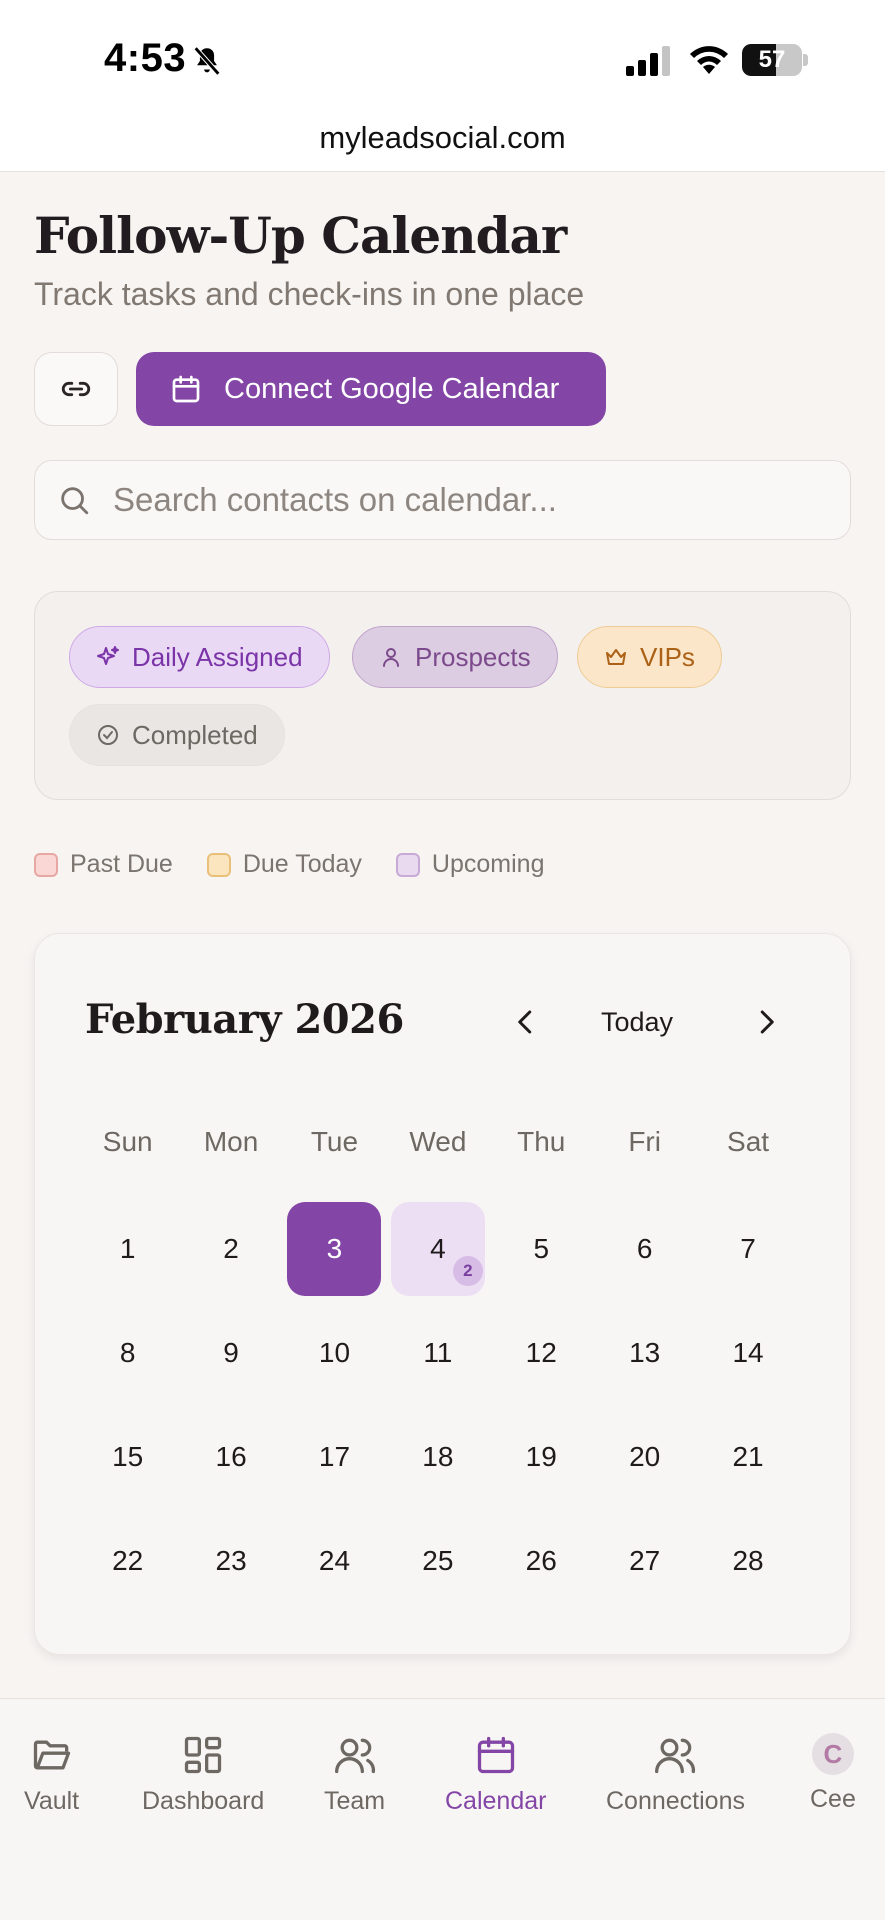 This screenshot has height=1920, width=885. I want to click on nav-calendar: Calendar, so click(495, 1774).